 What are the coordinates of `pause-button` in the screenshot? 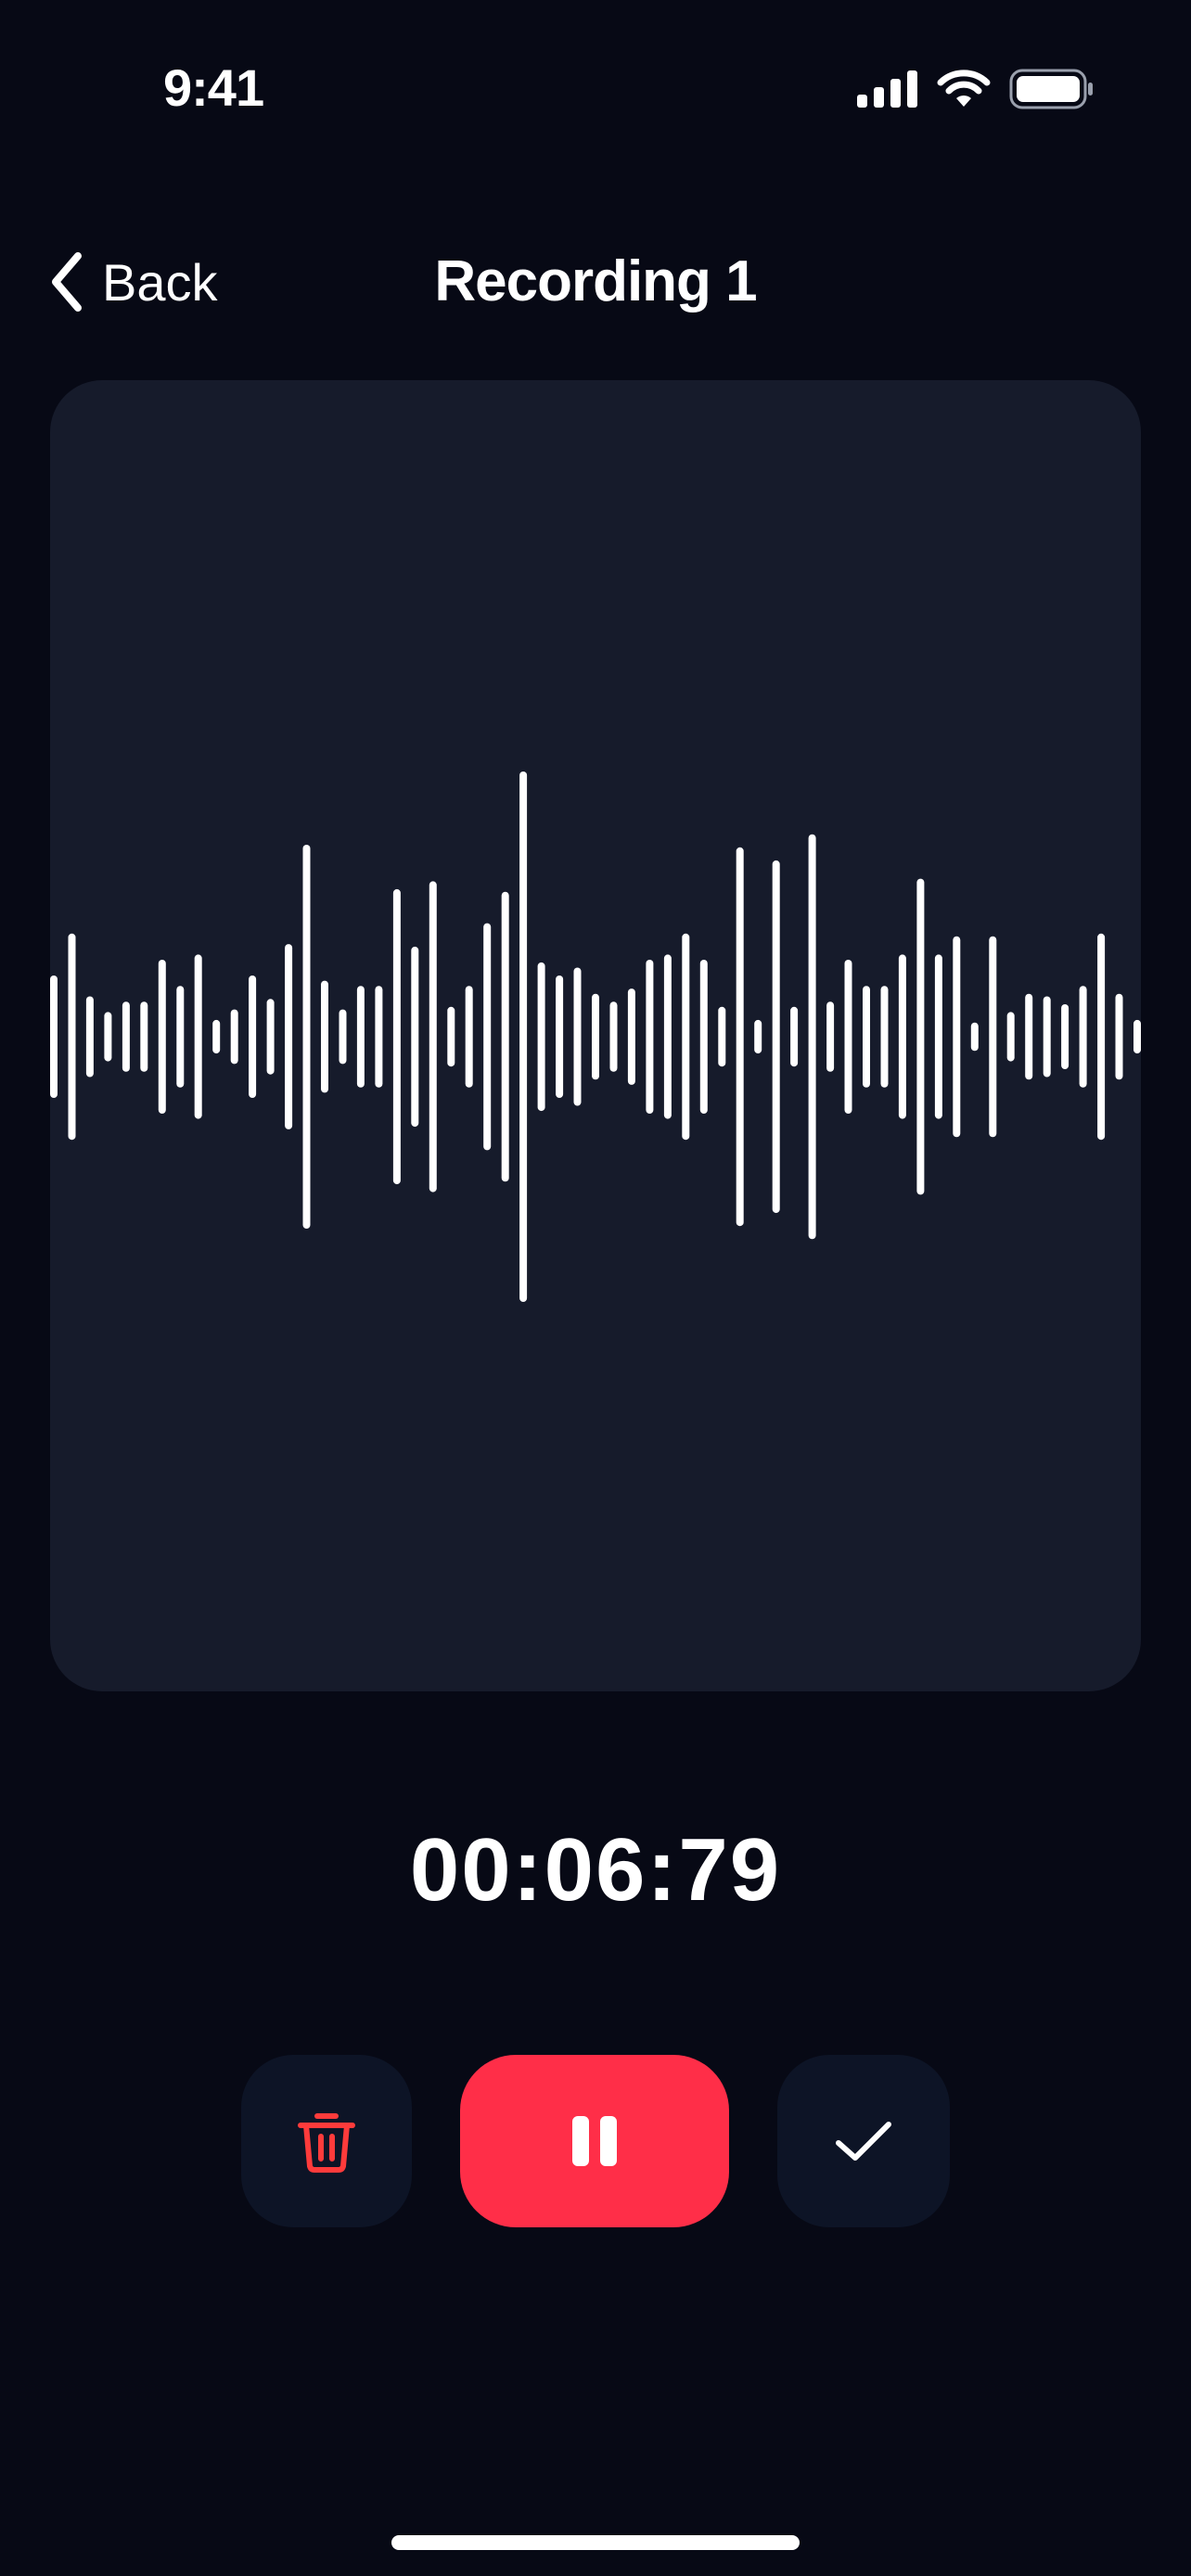 It's located at (594, 2141).